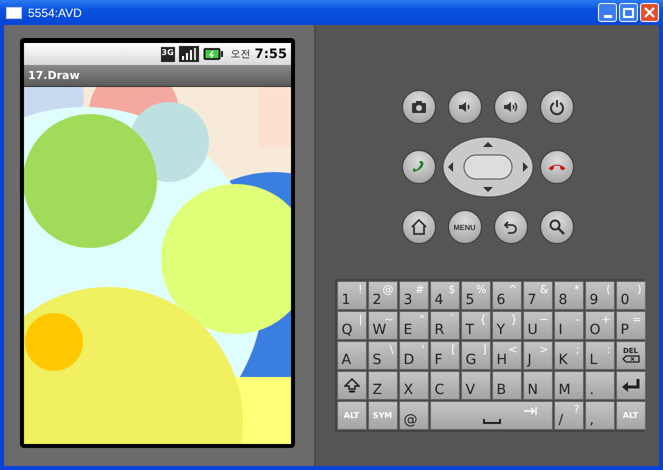 This screenshot has width=663, height=470. Describe the element at coordinates (413, 325) in the screenshot. I see `keyboard-key: E "` at that location.